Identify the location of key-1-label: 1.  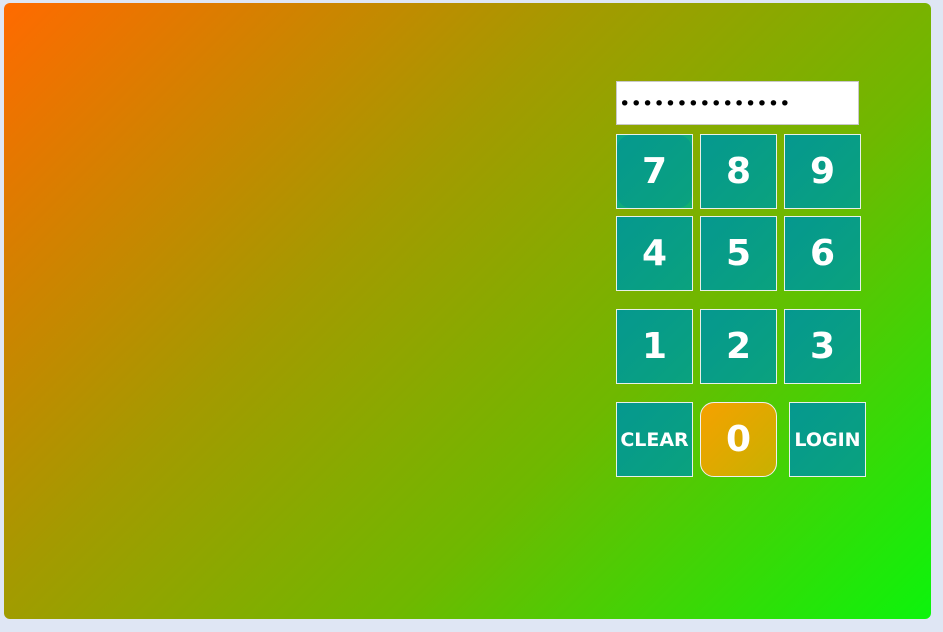
(654, 346).